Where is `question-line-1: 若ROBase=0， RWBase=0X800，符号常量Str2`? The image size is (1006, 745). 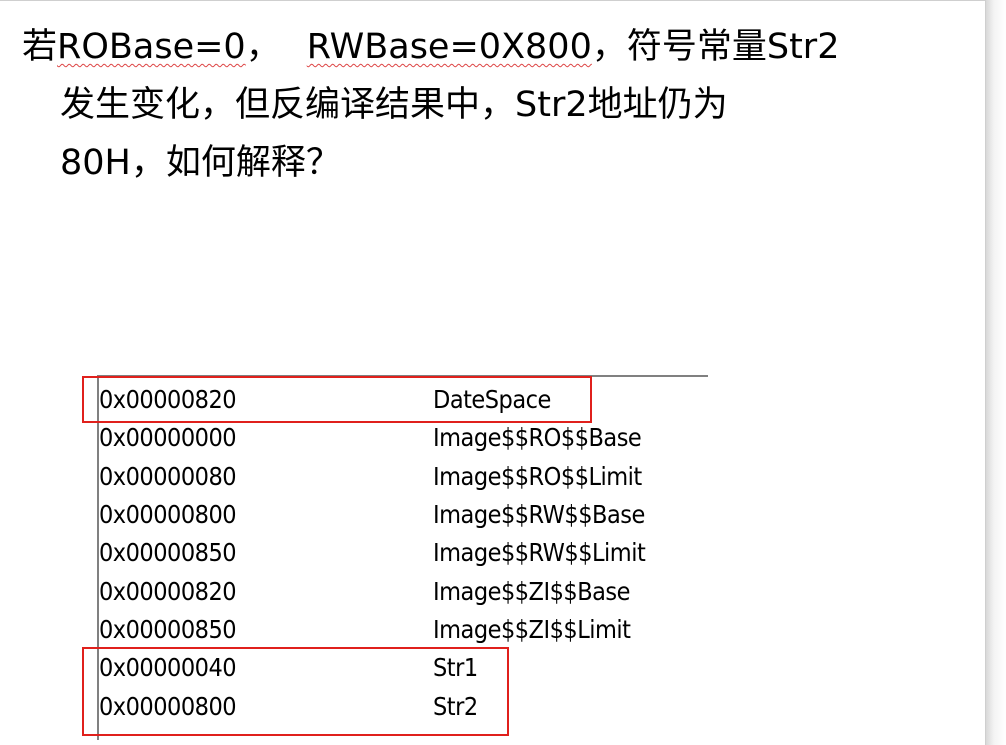 question-line-1: 若ROBase=0， RWBase=0X800，符号常量Str2 is located at coordinates (497, 47).